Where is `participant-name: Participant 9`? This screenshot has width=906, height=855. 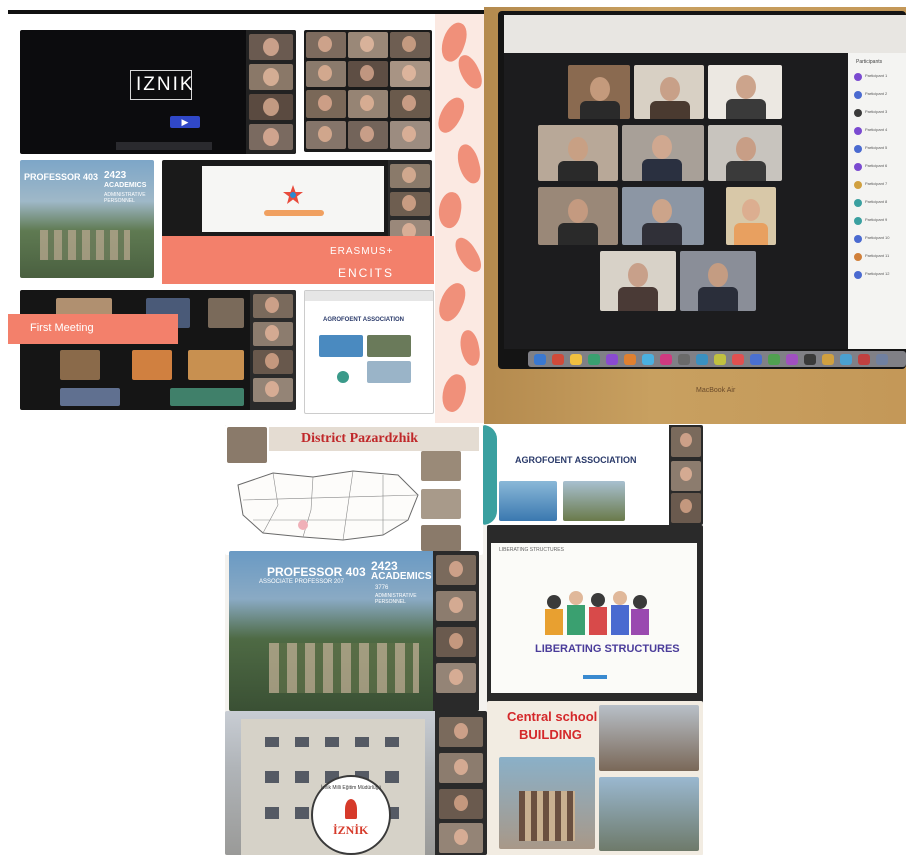 participant-name: Participant 9 is located at coordinates (876, 219).